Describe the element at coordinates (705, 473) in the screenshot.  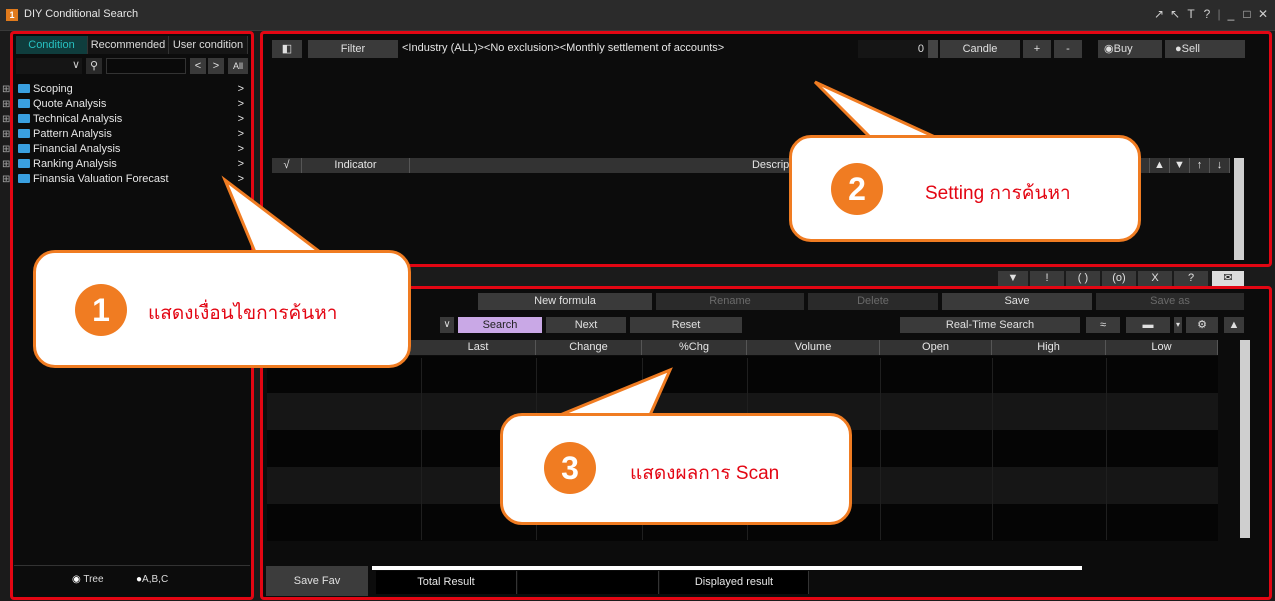
I see `callout-label-3: แสดงผลการ Scan` at that location.